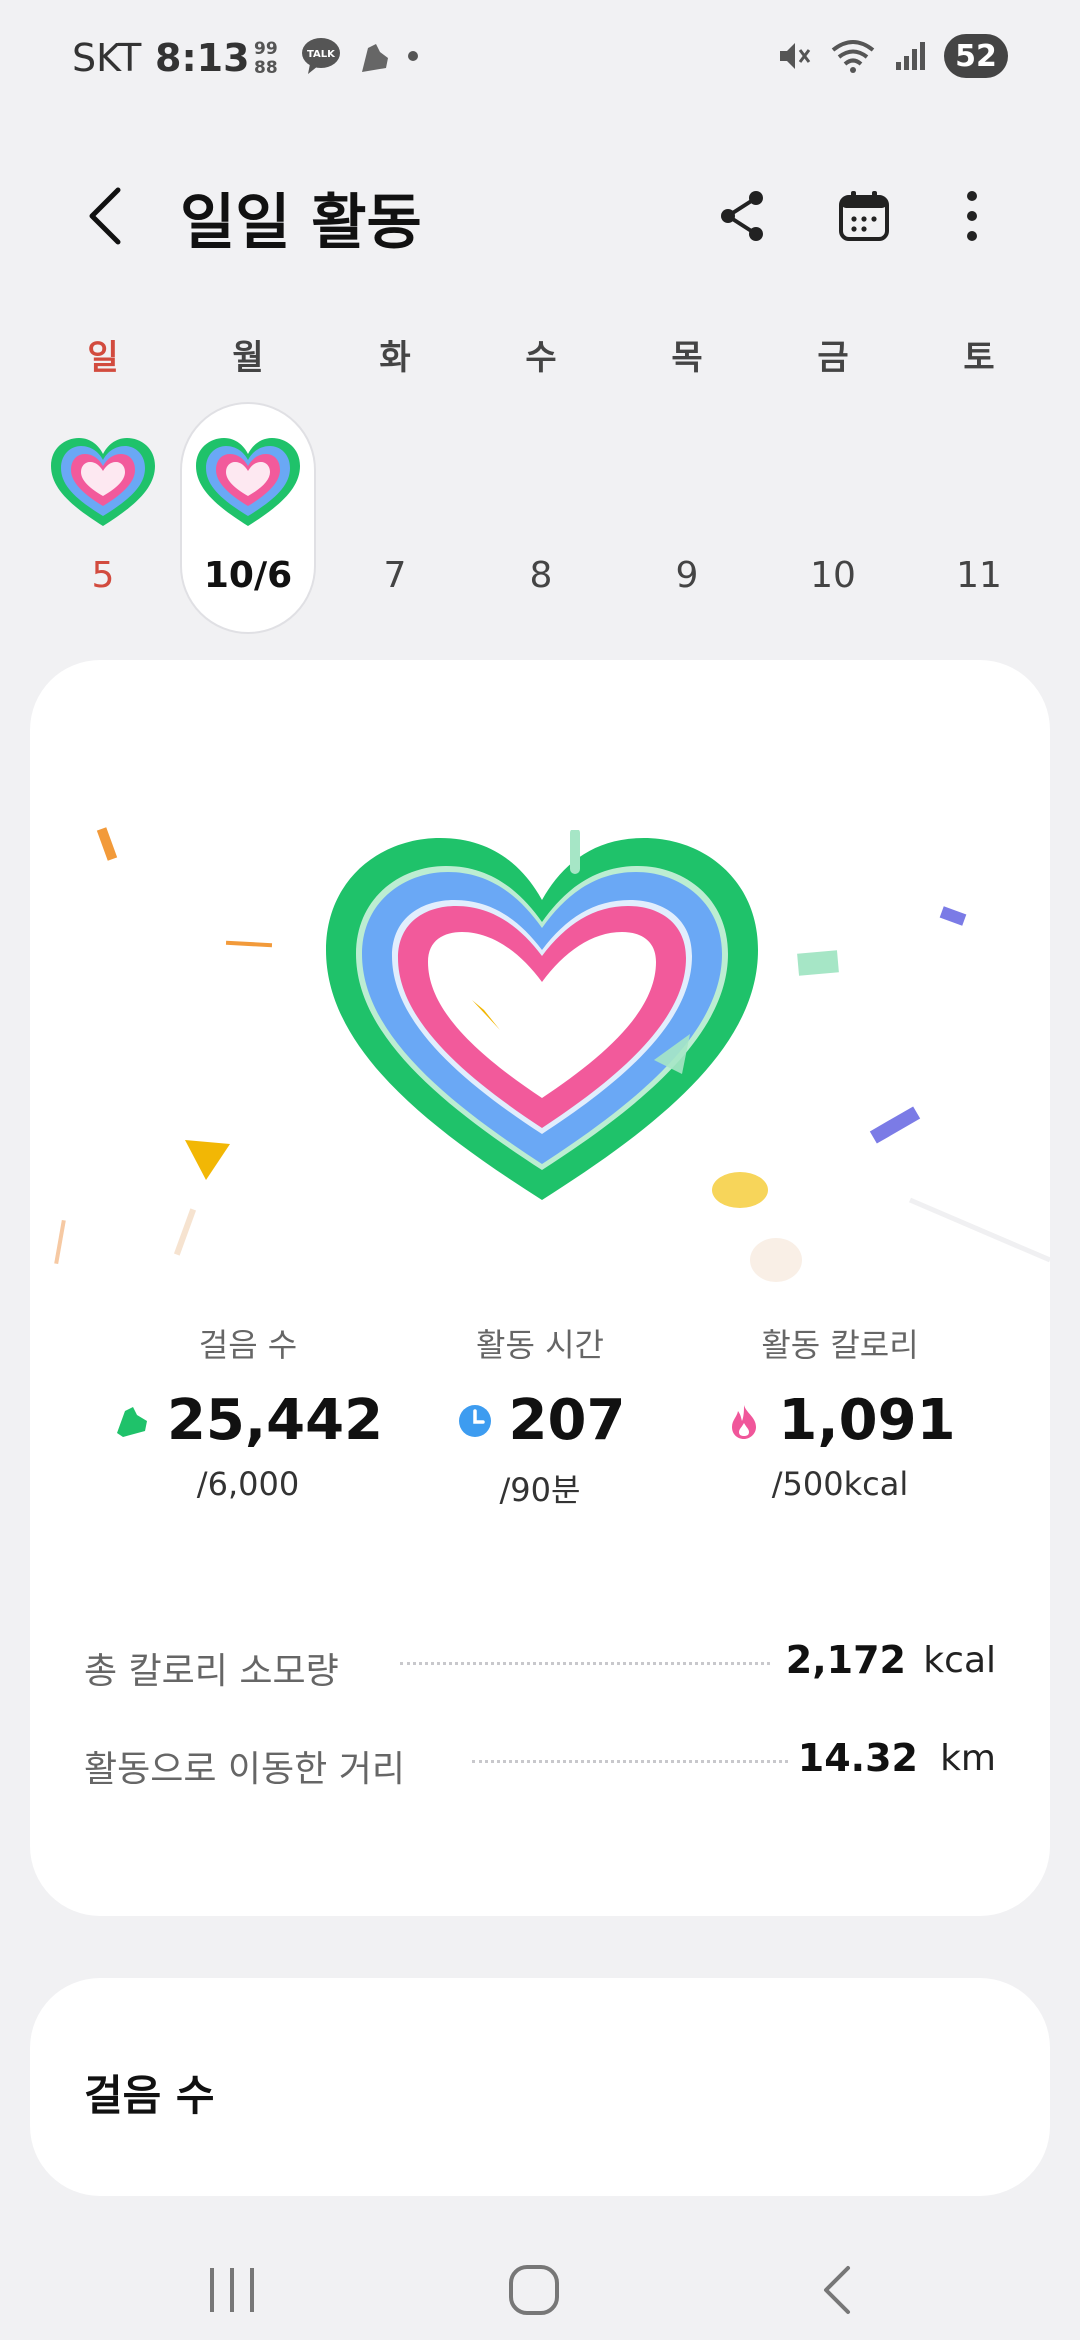  Describe the element at coordinates (567, 1420) in the screenshot. I see `active-time-value: 207` at that location.